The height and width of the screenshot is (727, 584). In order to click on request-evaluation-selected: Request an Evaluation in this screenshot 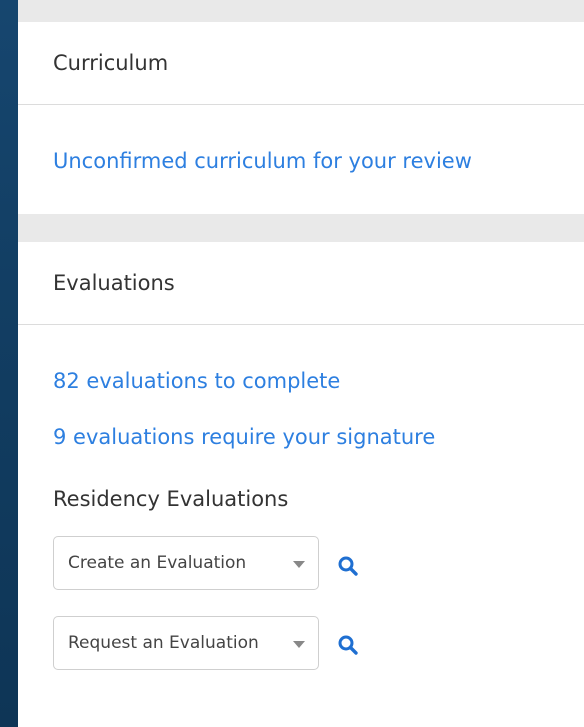, I will do `click(163, 643)`.